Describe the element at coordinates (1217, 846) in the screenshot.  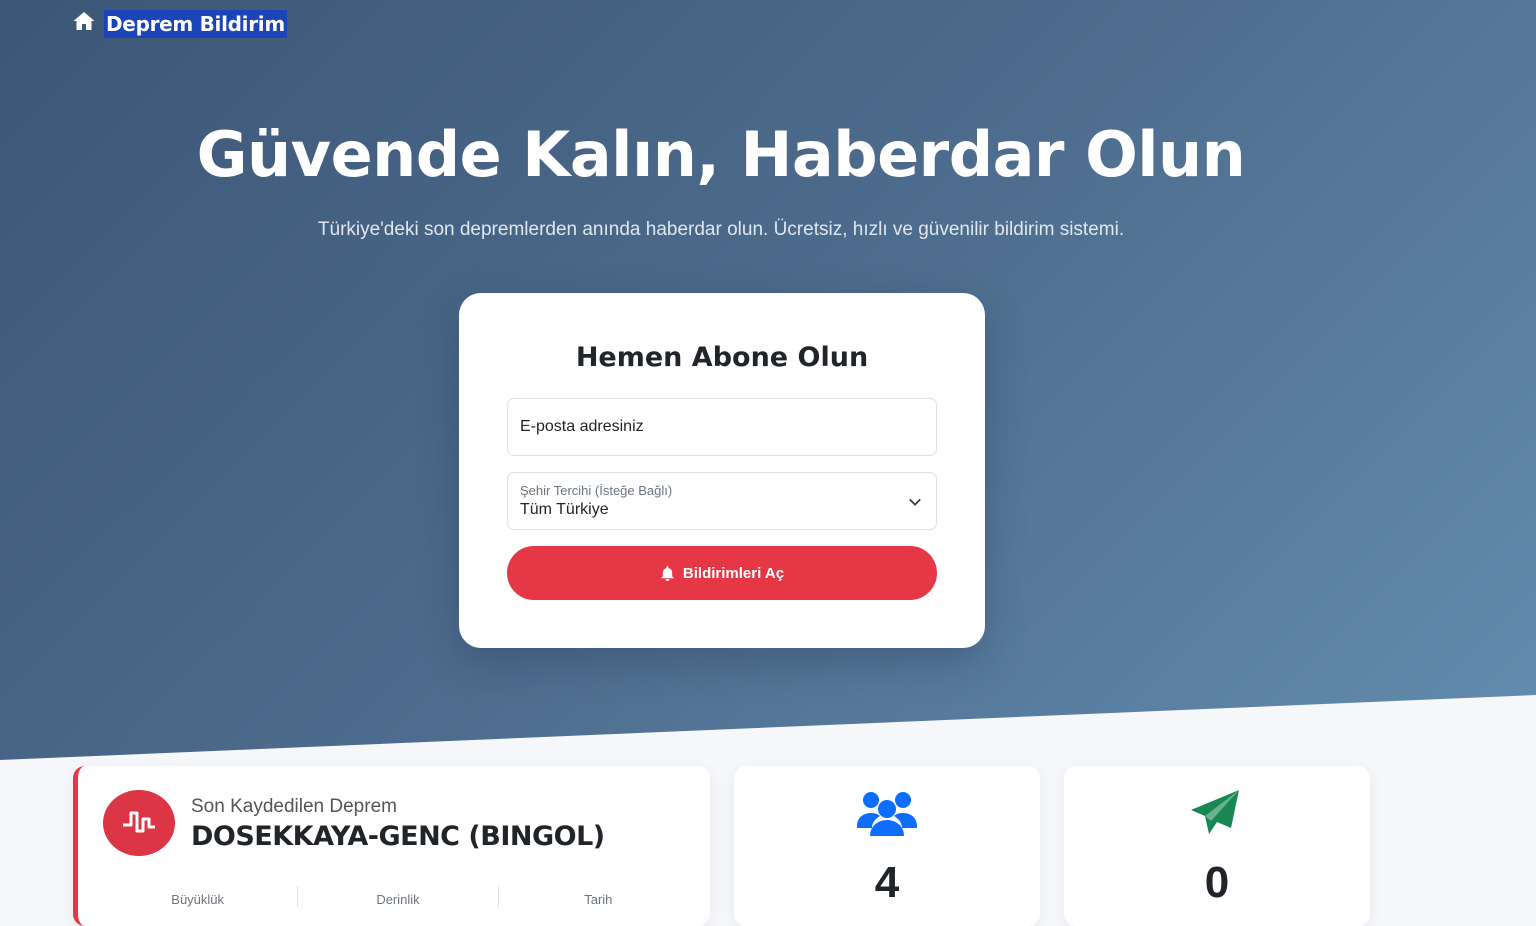
I see `sent-card: 0` at that location.